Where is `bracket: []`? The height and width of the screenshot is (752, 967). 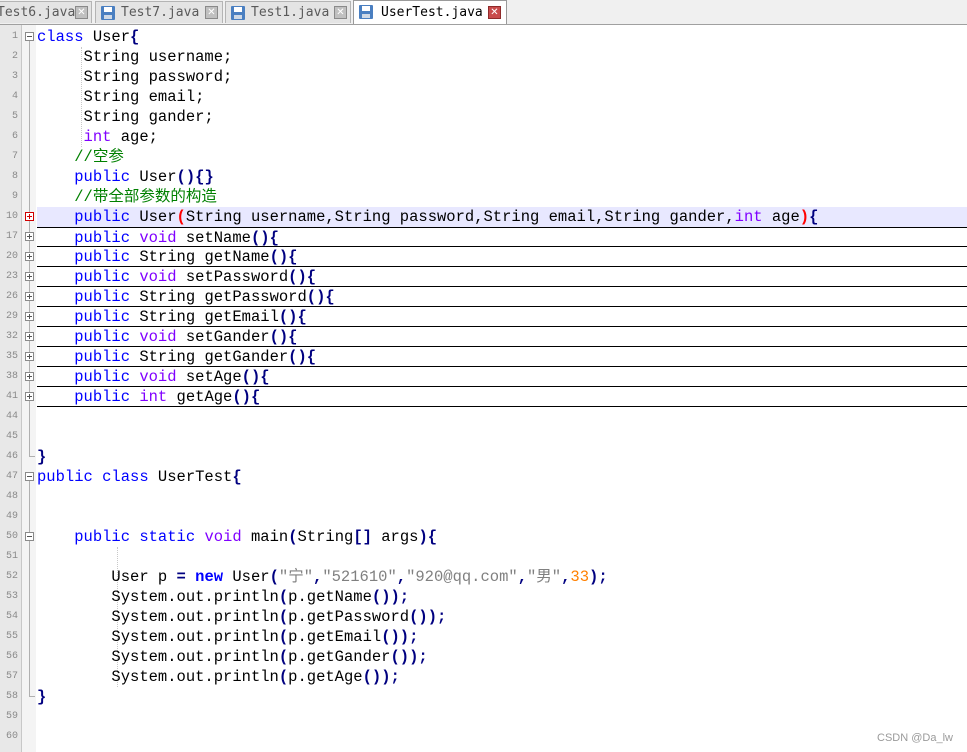
bracket: [] is located at coordinates (362, 537).